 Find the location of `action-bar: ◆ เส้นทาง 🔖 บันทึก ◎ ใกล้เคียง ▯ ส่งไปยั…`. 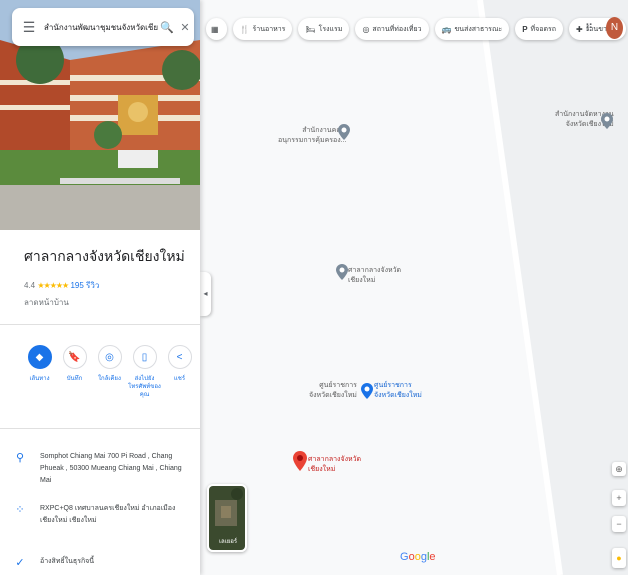

action-bar: ◆ เส้นทาง 🔖 บันทึก ◎ ใกล้เคียง ▯ ส่งไปยั… is located at coordinates (110, 372).